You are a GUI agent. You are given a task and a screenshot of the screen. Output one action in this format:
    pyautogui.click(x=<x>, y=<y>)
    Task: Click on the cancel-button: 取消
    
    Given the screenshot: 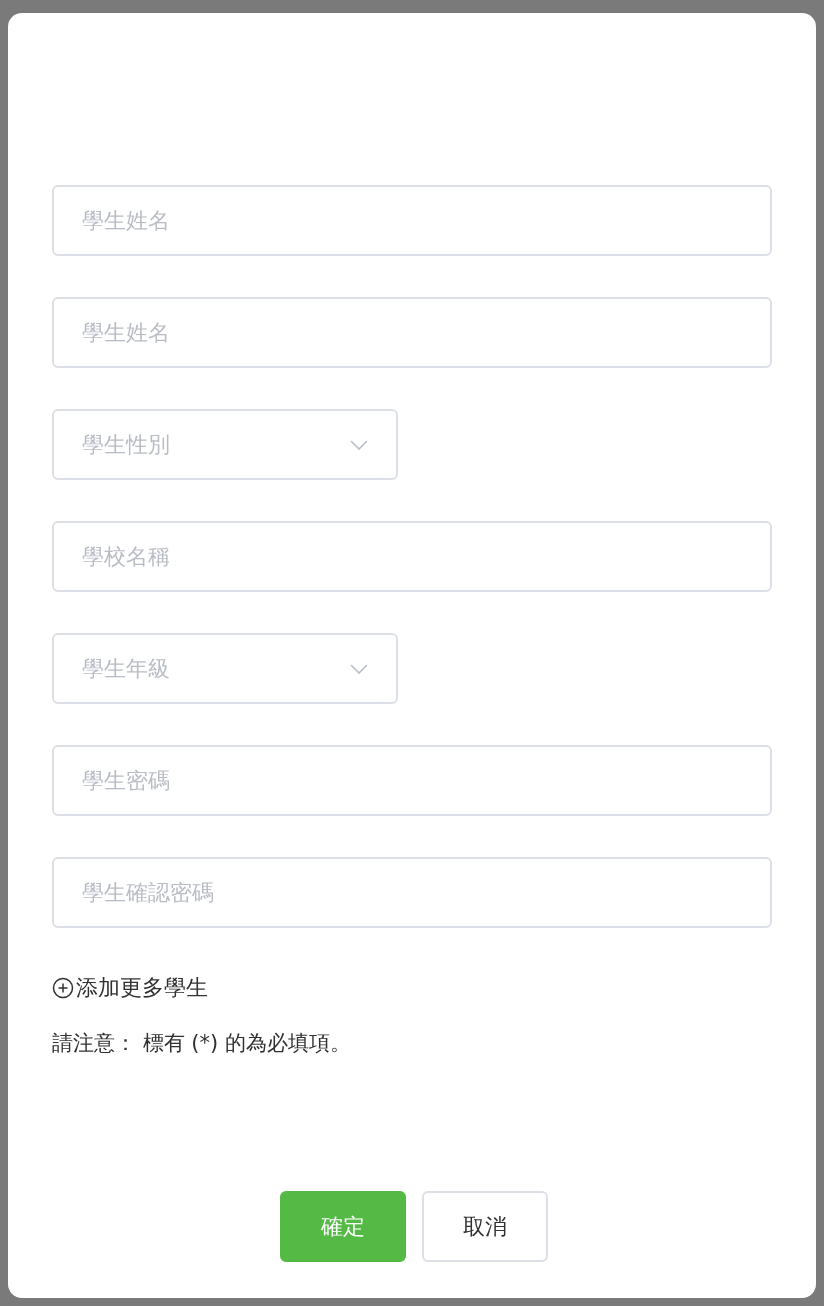 What is the action you would take?
    pyautogui.click(x=485, y=1226)
    